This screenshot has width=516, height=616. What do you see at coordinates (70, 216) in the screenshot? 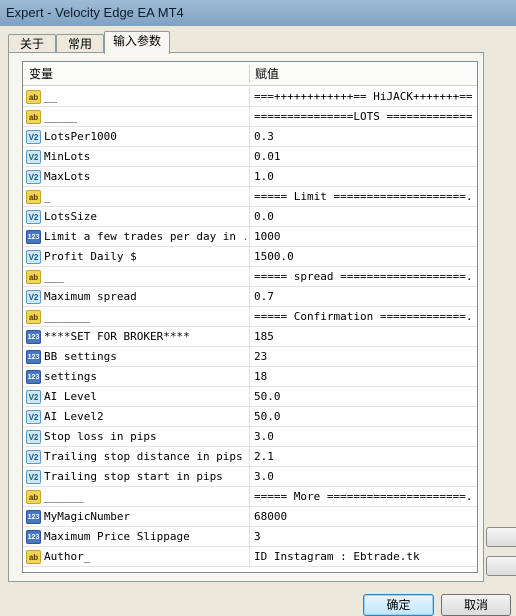
I see `parameter-name: LotsSize` at bounding box center [70, 216].